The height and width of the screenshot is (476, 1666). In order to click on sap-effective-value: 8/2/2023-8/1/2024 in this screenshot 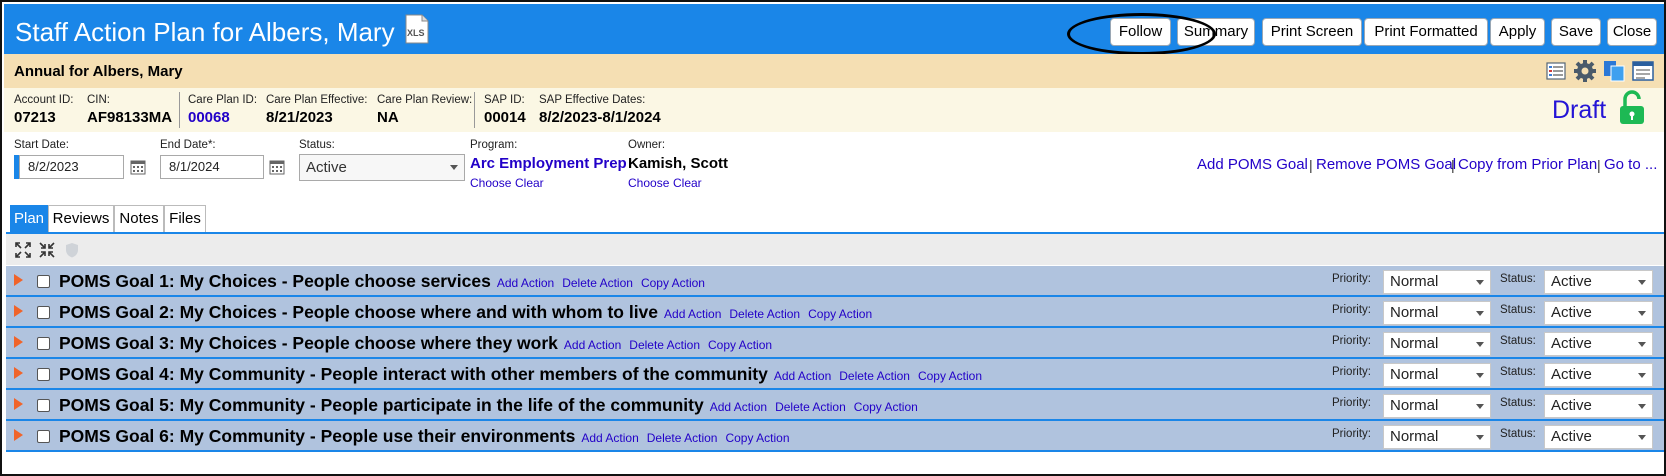, I will do `click(600, 117)`.